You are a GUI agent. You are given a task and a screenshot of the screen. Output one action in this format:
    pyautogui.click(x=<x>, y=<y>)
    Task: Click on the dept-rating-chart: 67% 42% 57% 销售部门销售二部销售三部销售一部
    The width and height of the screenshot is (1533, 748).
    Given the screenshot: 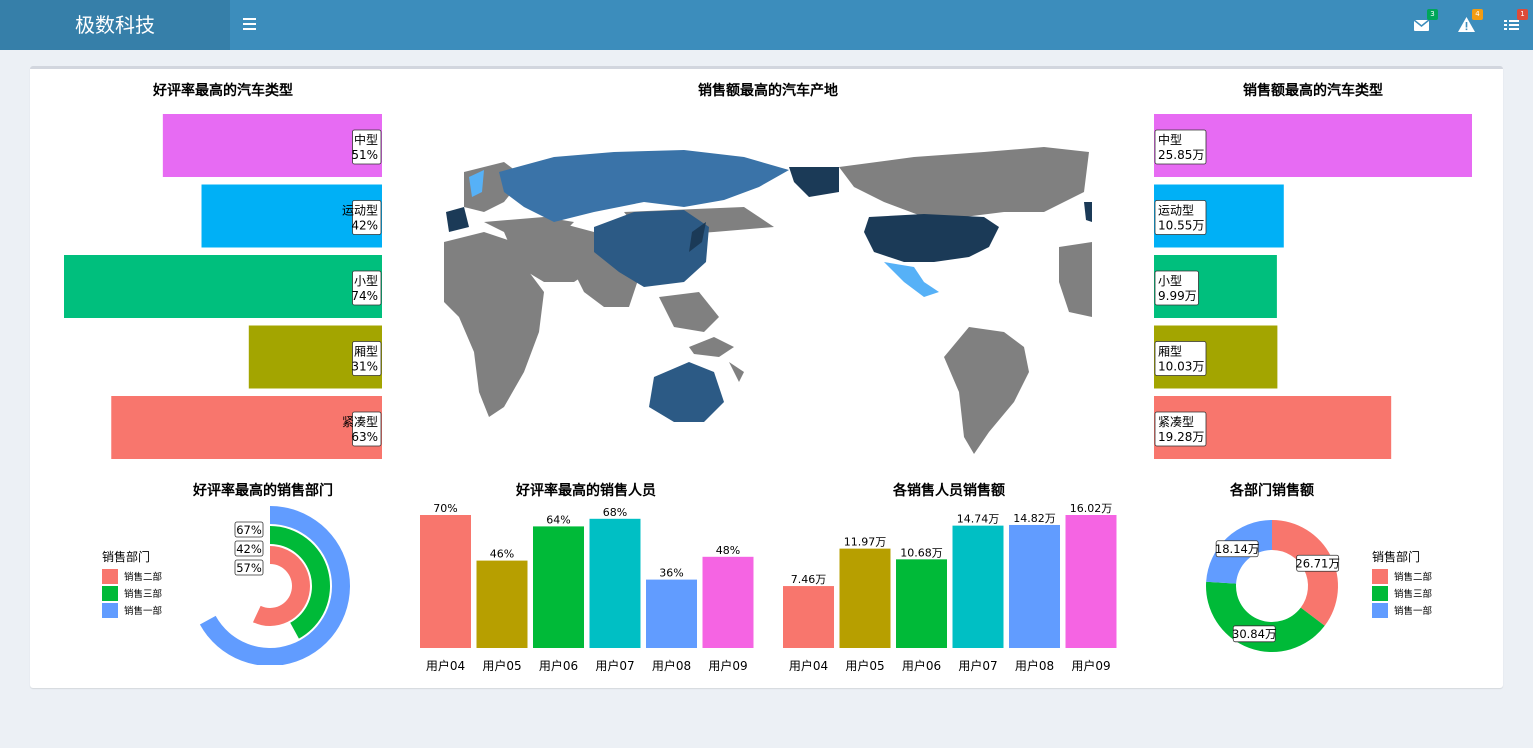 What is the action you would take?
    pyautogui.click(x=226, y=585)
    